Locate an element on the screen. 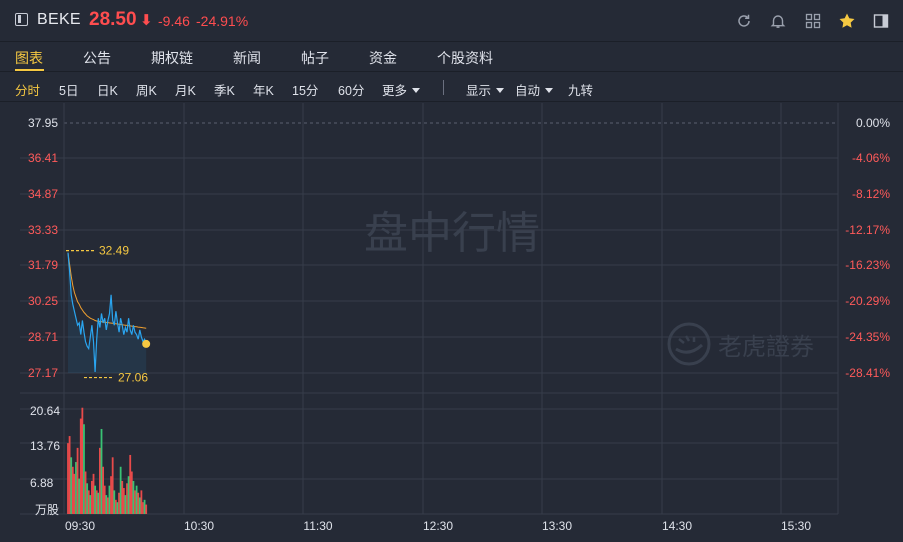 This screenshot has height=542, width=903. star-favorite-icon is located at coordinates (847, 21).